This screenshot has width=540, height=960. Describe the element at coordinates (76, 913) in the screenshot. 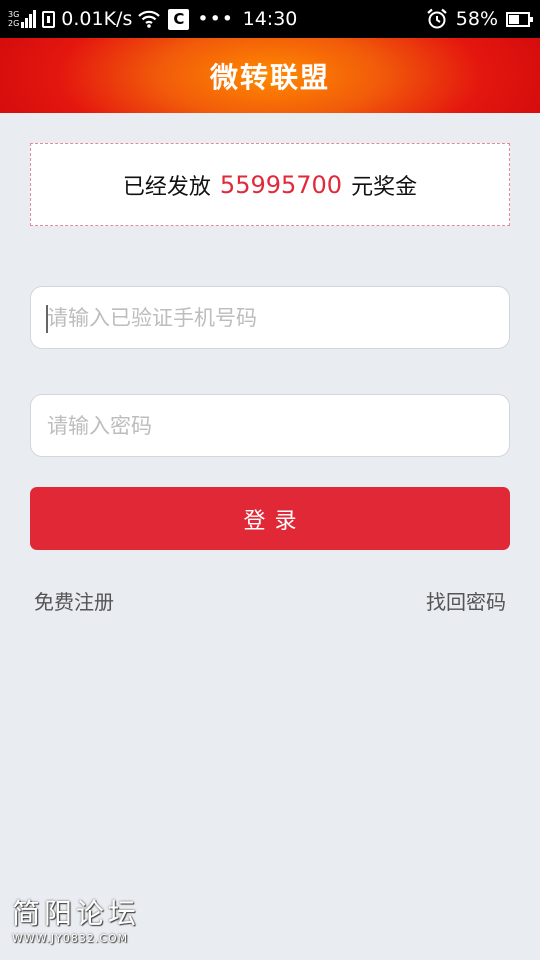

I see `watermark-title: 简阳论坛` at that location.